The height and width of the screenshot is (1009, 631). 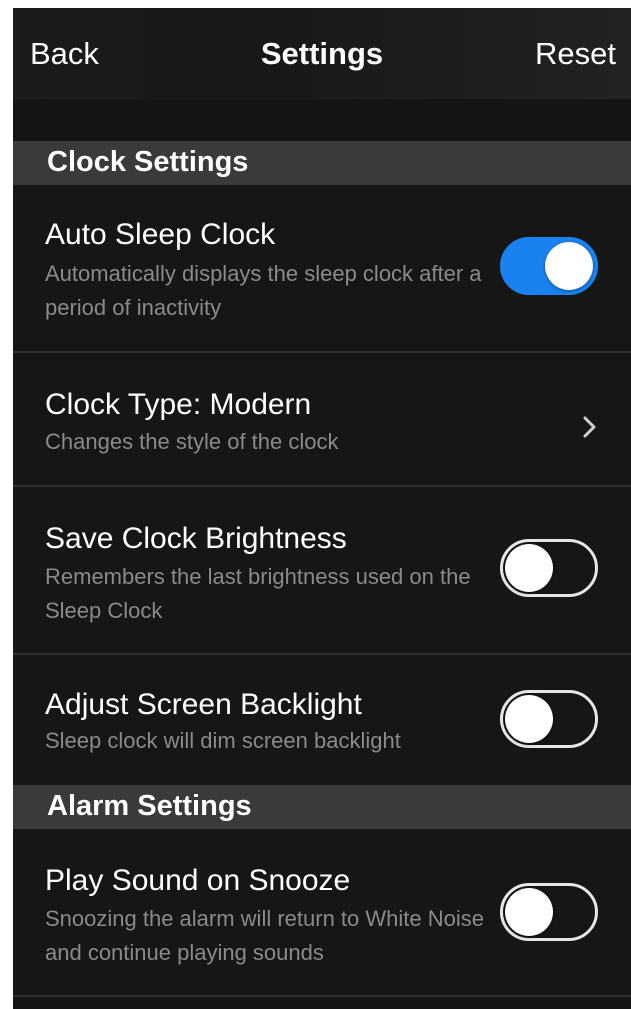 What do you see at coordinates (322, 163) in the screenshot?
I see `section-header-clock-settings: Clock Settings` at bounding box center [322, 163].